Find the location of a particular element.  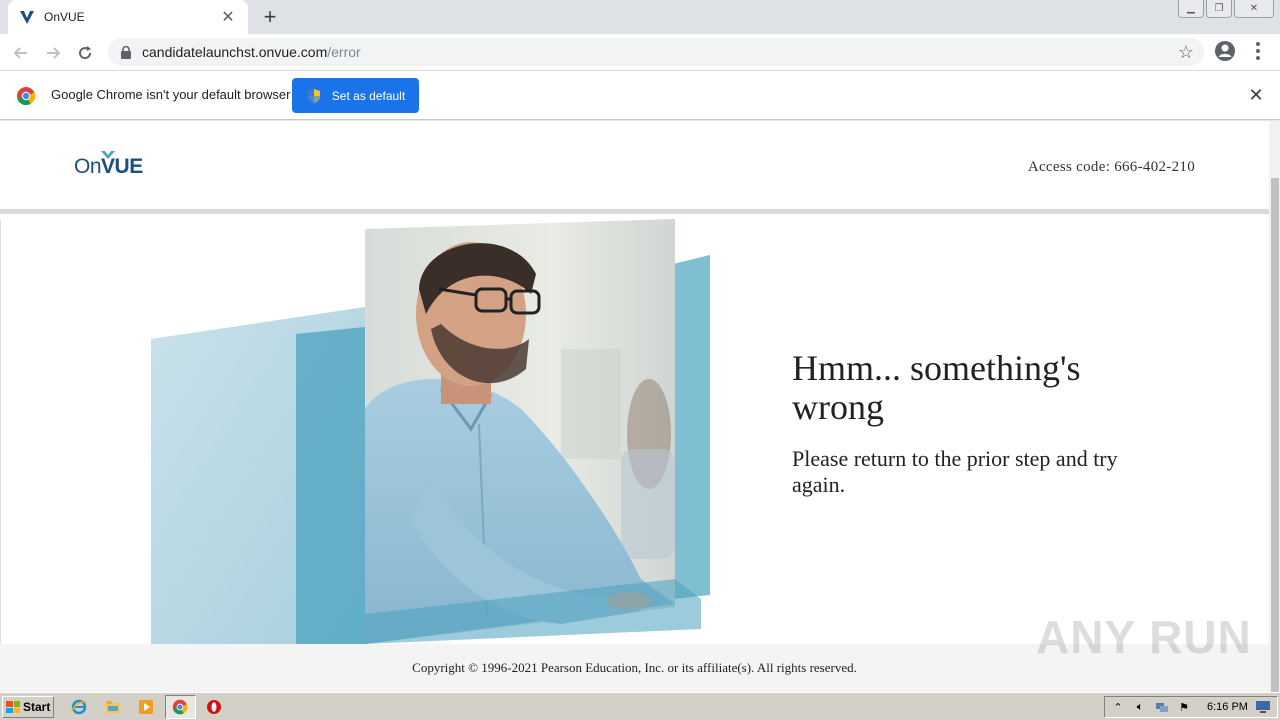

chrome-menu-icon is located at coordinates (1258, 51).